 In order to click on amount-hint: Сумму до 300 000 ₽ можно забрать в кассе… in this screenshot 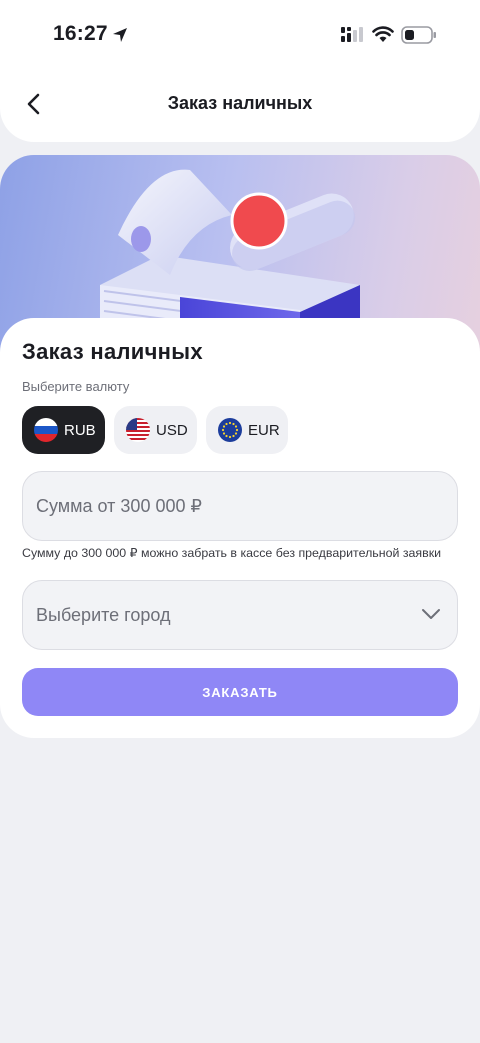, I will do `click(232, 553)`.